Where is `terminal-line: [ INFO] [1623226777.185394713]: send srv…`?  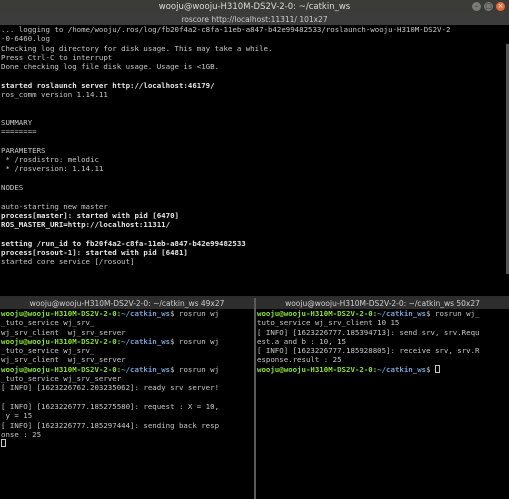
terminal-line: [ INFO] [1623226777.185394713]: send srv… is located at coordinates (382, 332).